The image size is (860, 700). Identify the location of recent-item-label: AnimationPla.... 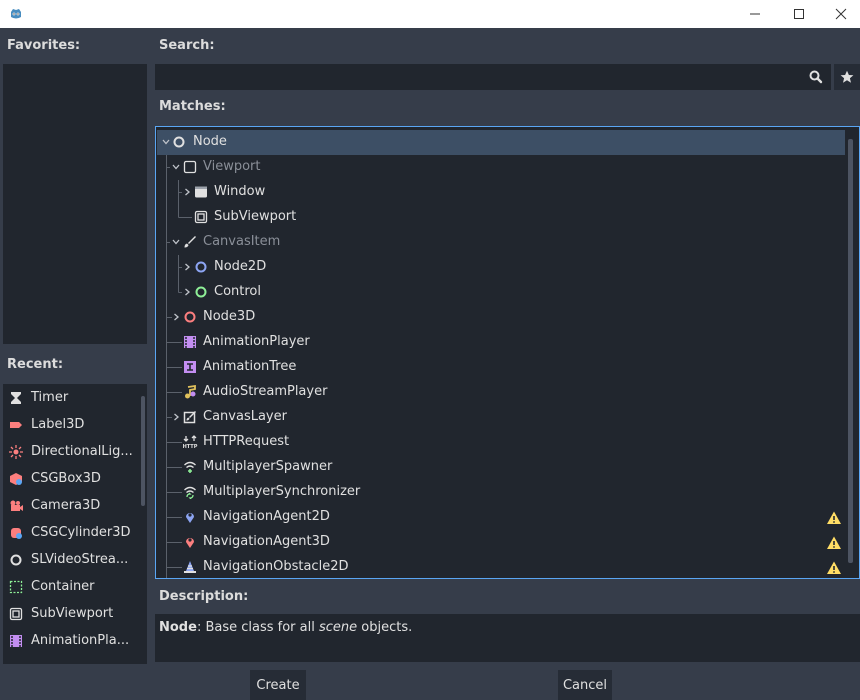
(80, 640).